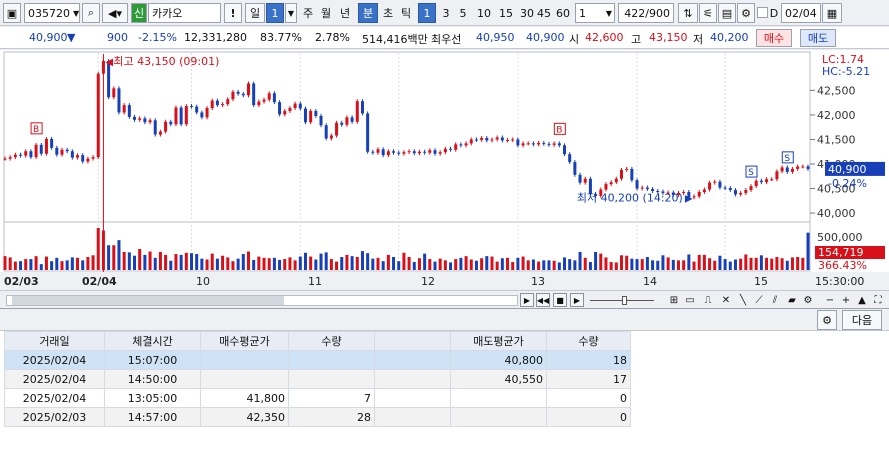  Describe the element at coordinates (577, 300) in the screenshot. I see `play-icon: ▶` at that location.